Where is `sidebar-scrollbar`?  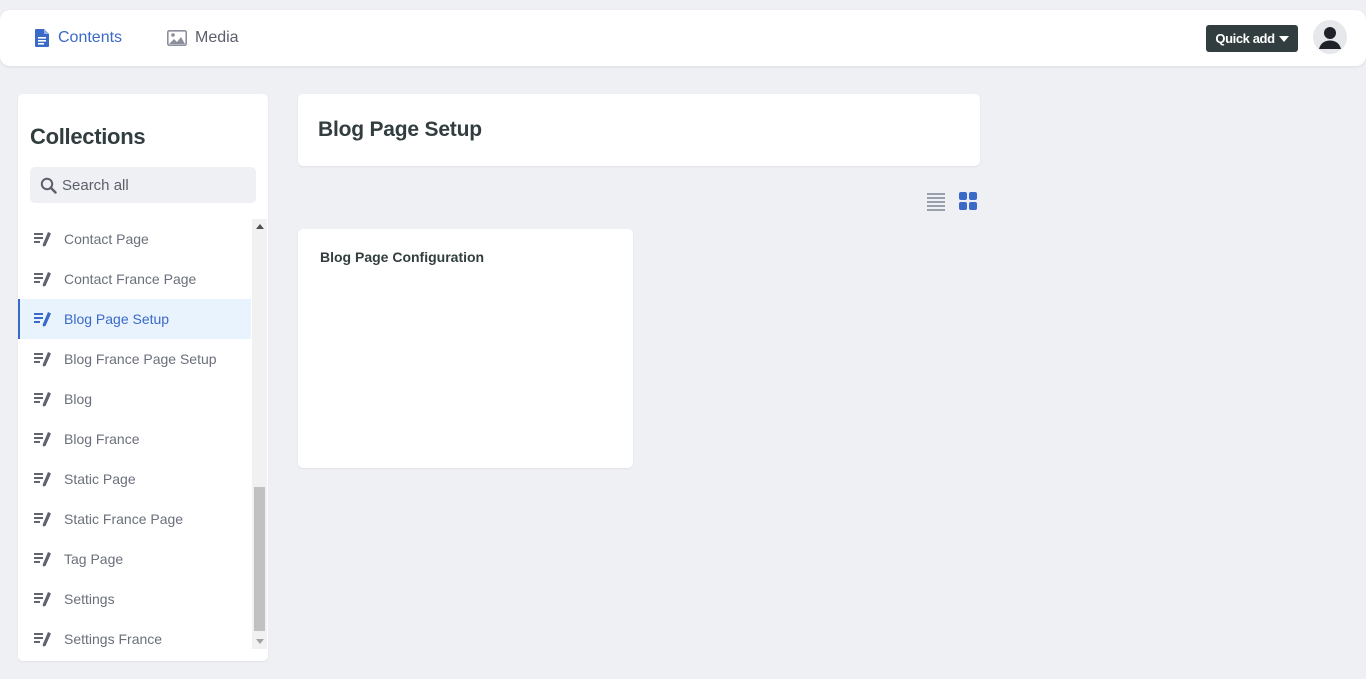
sidebar-scrollbar is located at coordinates (259, 434).